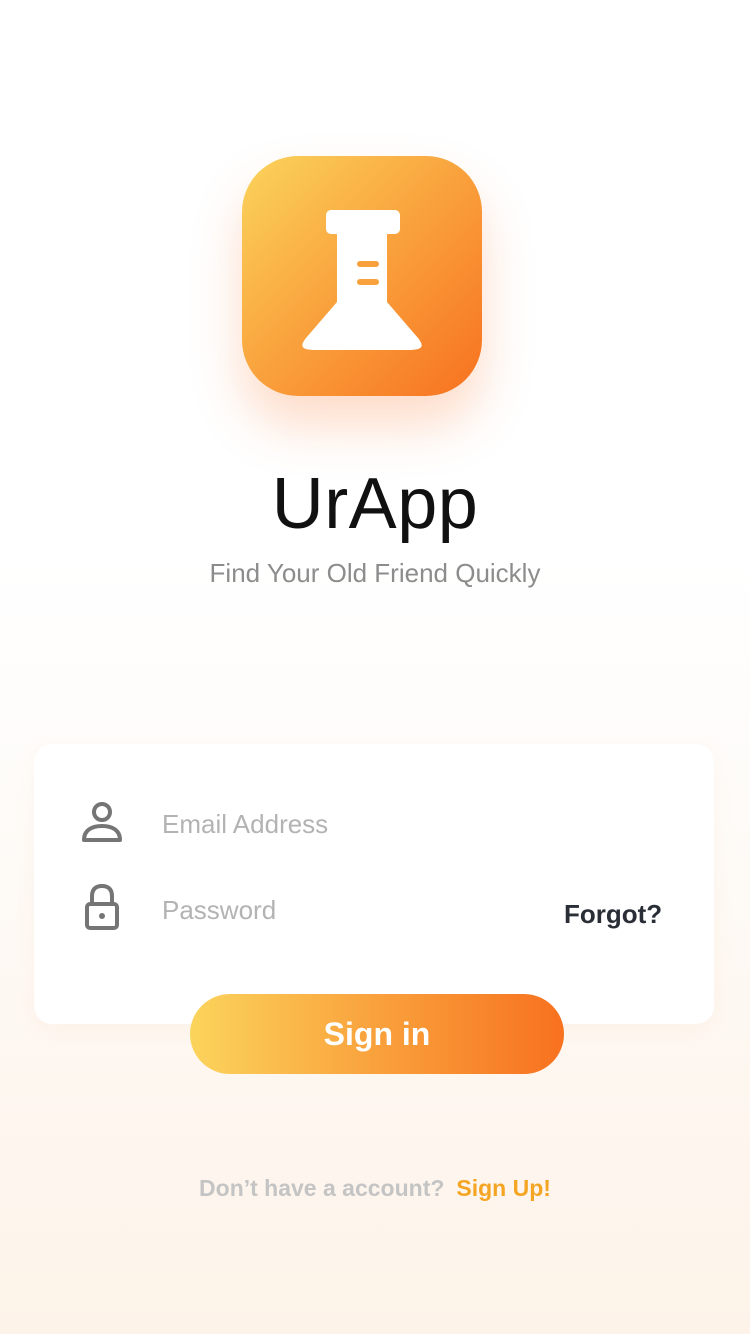  Describe the element at coordinates (102, 824) in the screenshot. I see `user-icon` at that location.